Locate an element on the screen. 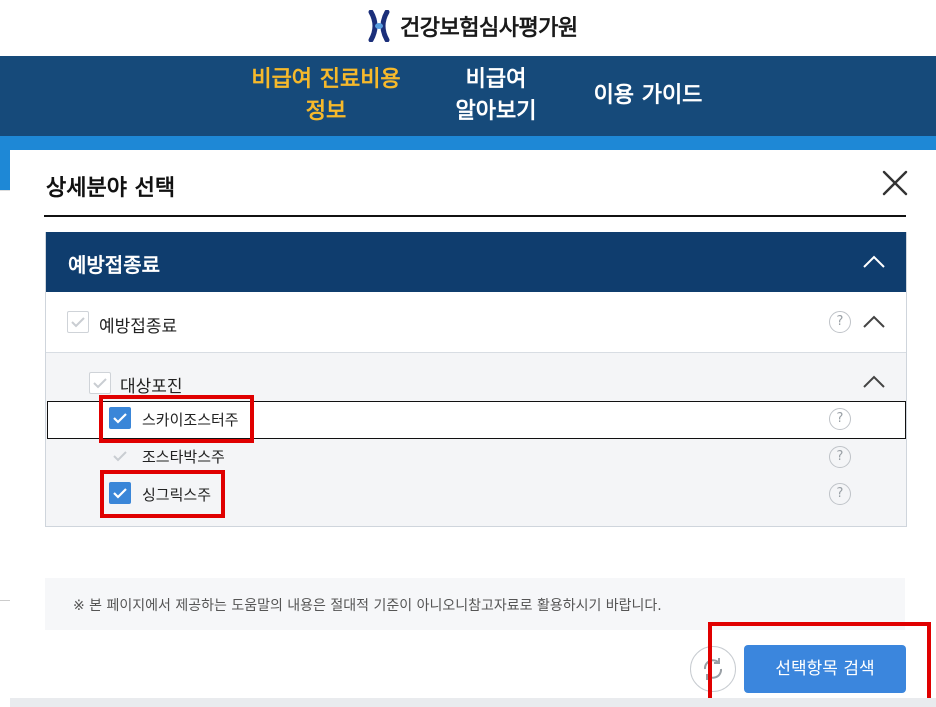 This screenshot has height=707, width=936. site-header: 건강보험심사평가원 is located at coordinates (468, 28).